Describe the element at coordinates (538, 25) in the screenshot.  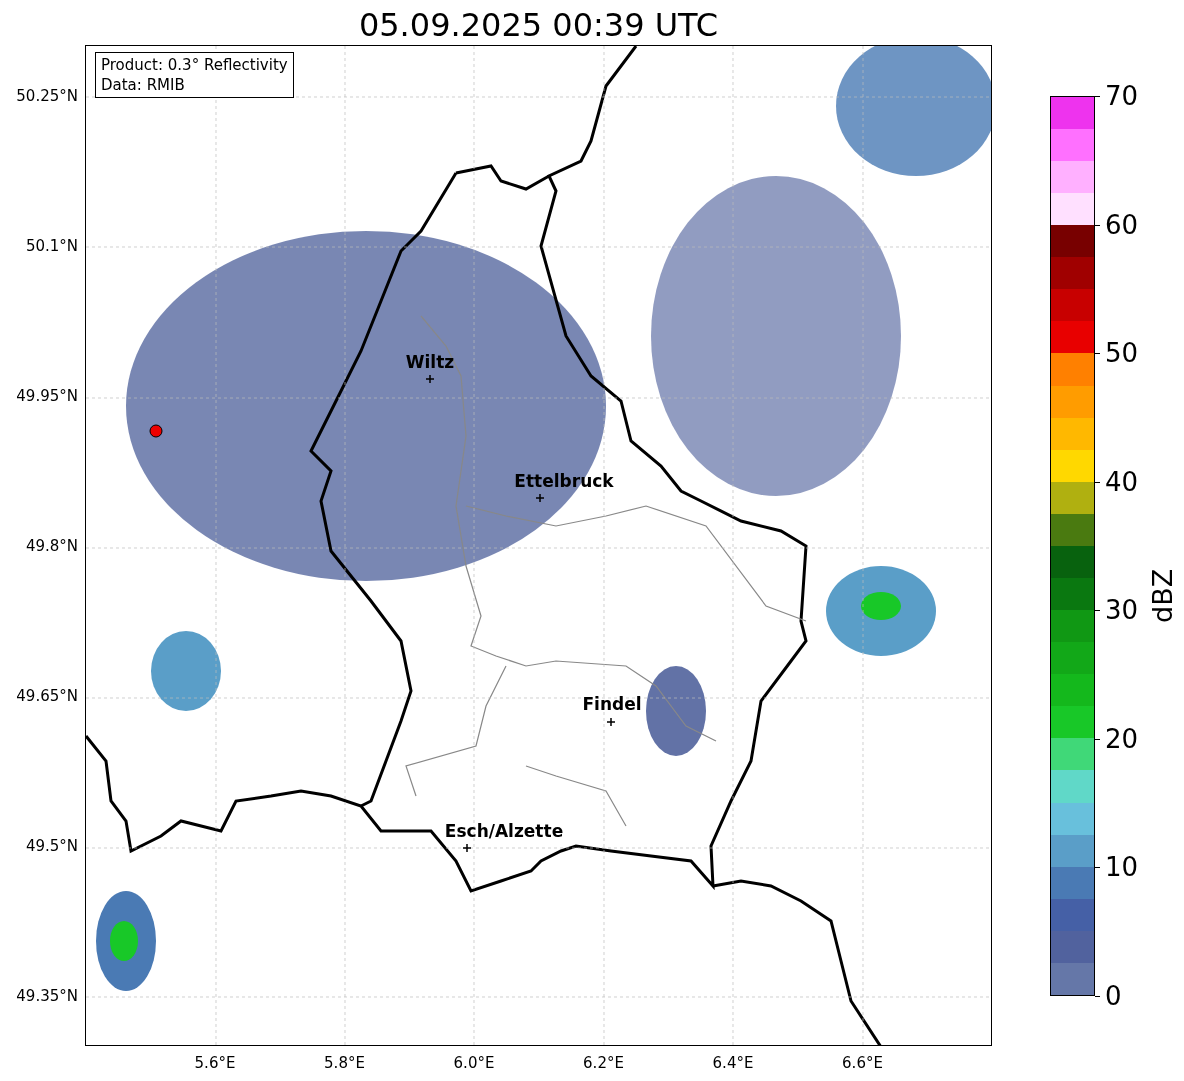
I see `chart-title: 05.09.2025 00:39 UTC` at that location.